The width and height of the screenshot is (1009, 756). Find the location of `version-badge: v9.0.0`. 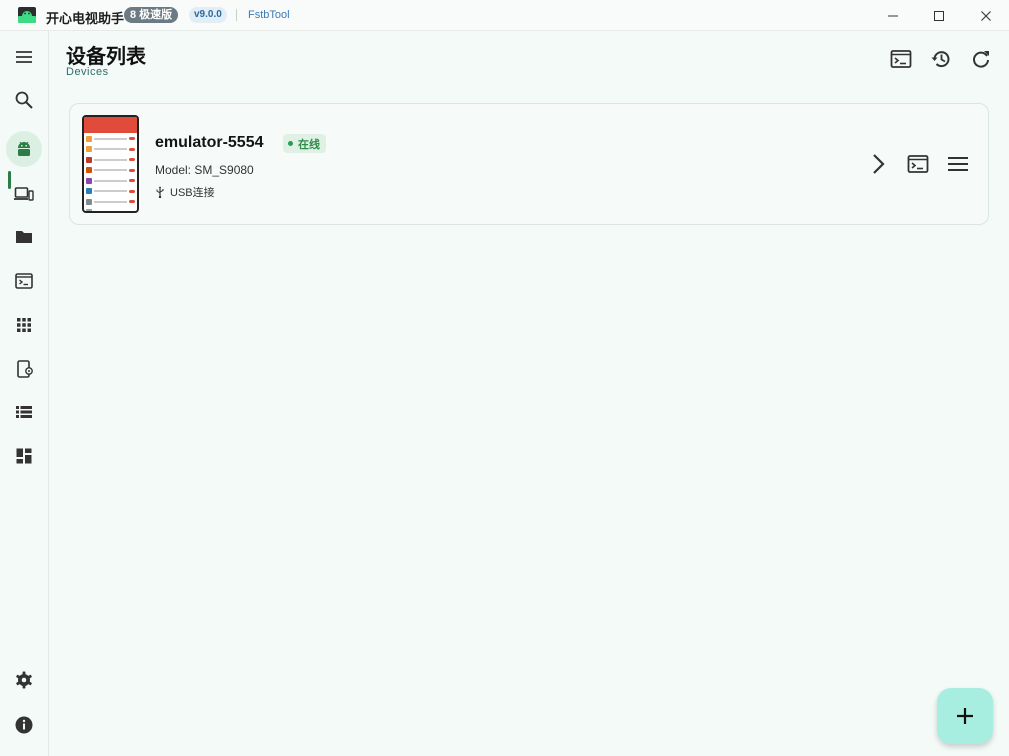

version-badge: v9.0.0 is located at coordinates (208, 15).